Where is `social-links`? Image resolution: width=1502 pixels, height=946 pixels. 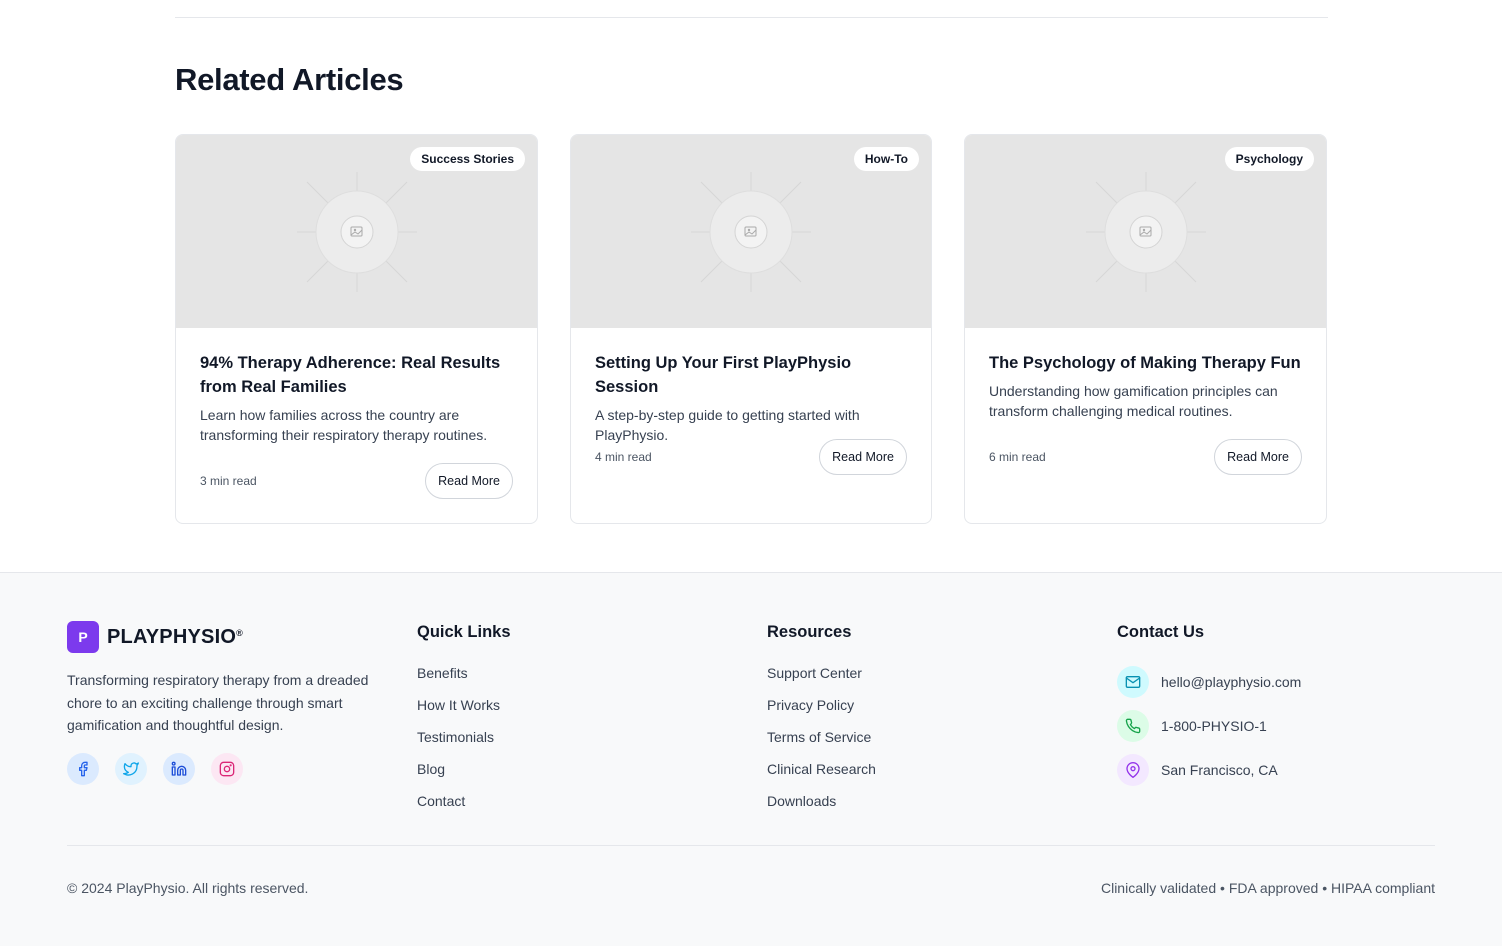
social-links is located at coordinates (155, 769).